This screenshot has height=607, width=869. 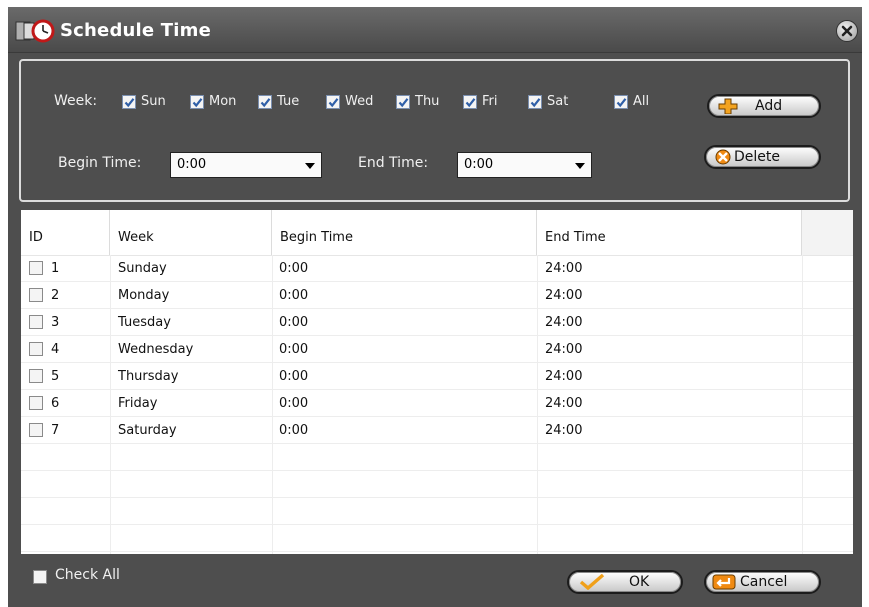 What do you see at coordinates (625, 582) in the screenshot?
I see `ok-button: OK` at bounding box center [625, 582].